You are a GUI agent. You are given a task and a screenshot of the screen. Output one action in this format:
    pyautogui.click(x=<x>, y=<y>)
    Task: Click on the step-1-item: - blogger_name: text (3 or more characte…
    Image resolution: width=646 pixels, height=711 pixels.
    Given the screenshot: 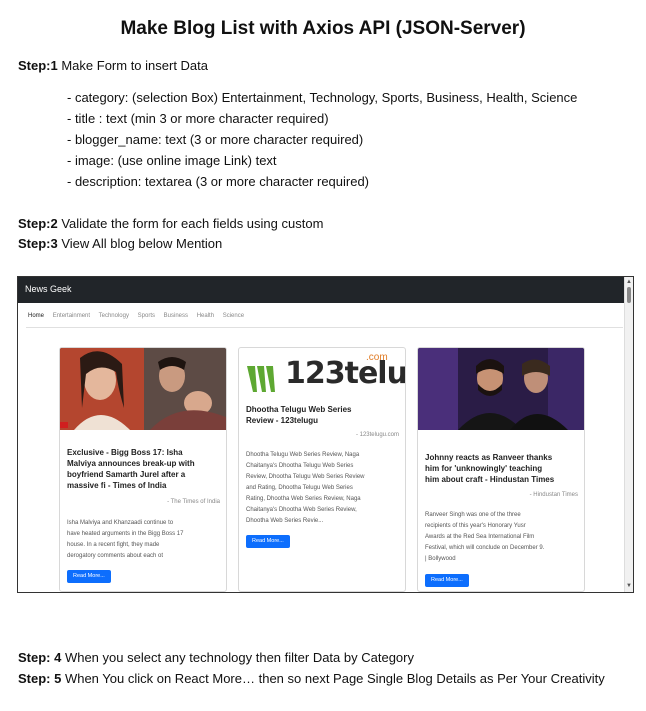 What is the action you would take?
    pyautogui.click(x=215, y=139)
    